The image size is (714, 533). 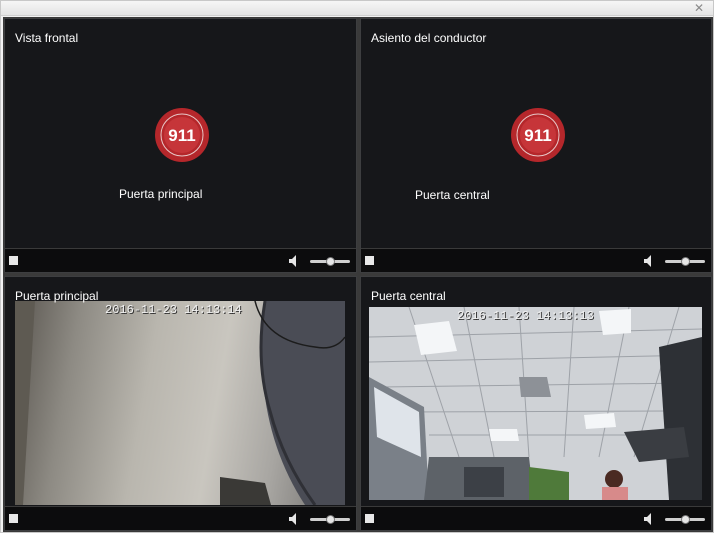 I want to click on pane-label: Puerta central, so click(x=408, y=296).